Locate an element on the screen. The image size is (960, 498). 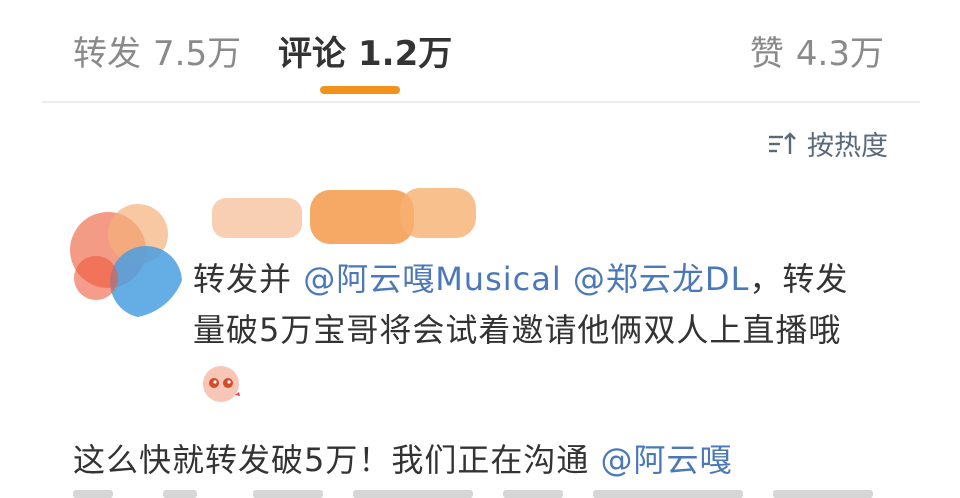
cute-emoji-icon is located at coordinates (221, 383).